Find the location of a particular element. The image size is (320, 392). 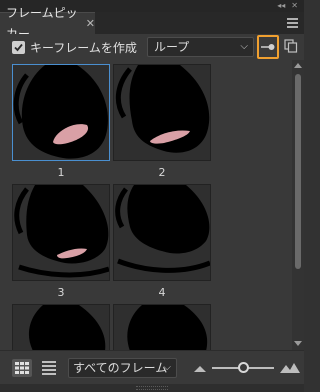

bottom-toolbar: すべてのフレーム ⌵ is located at coordinates (152, 367).